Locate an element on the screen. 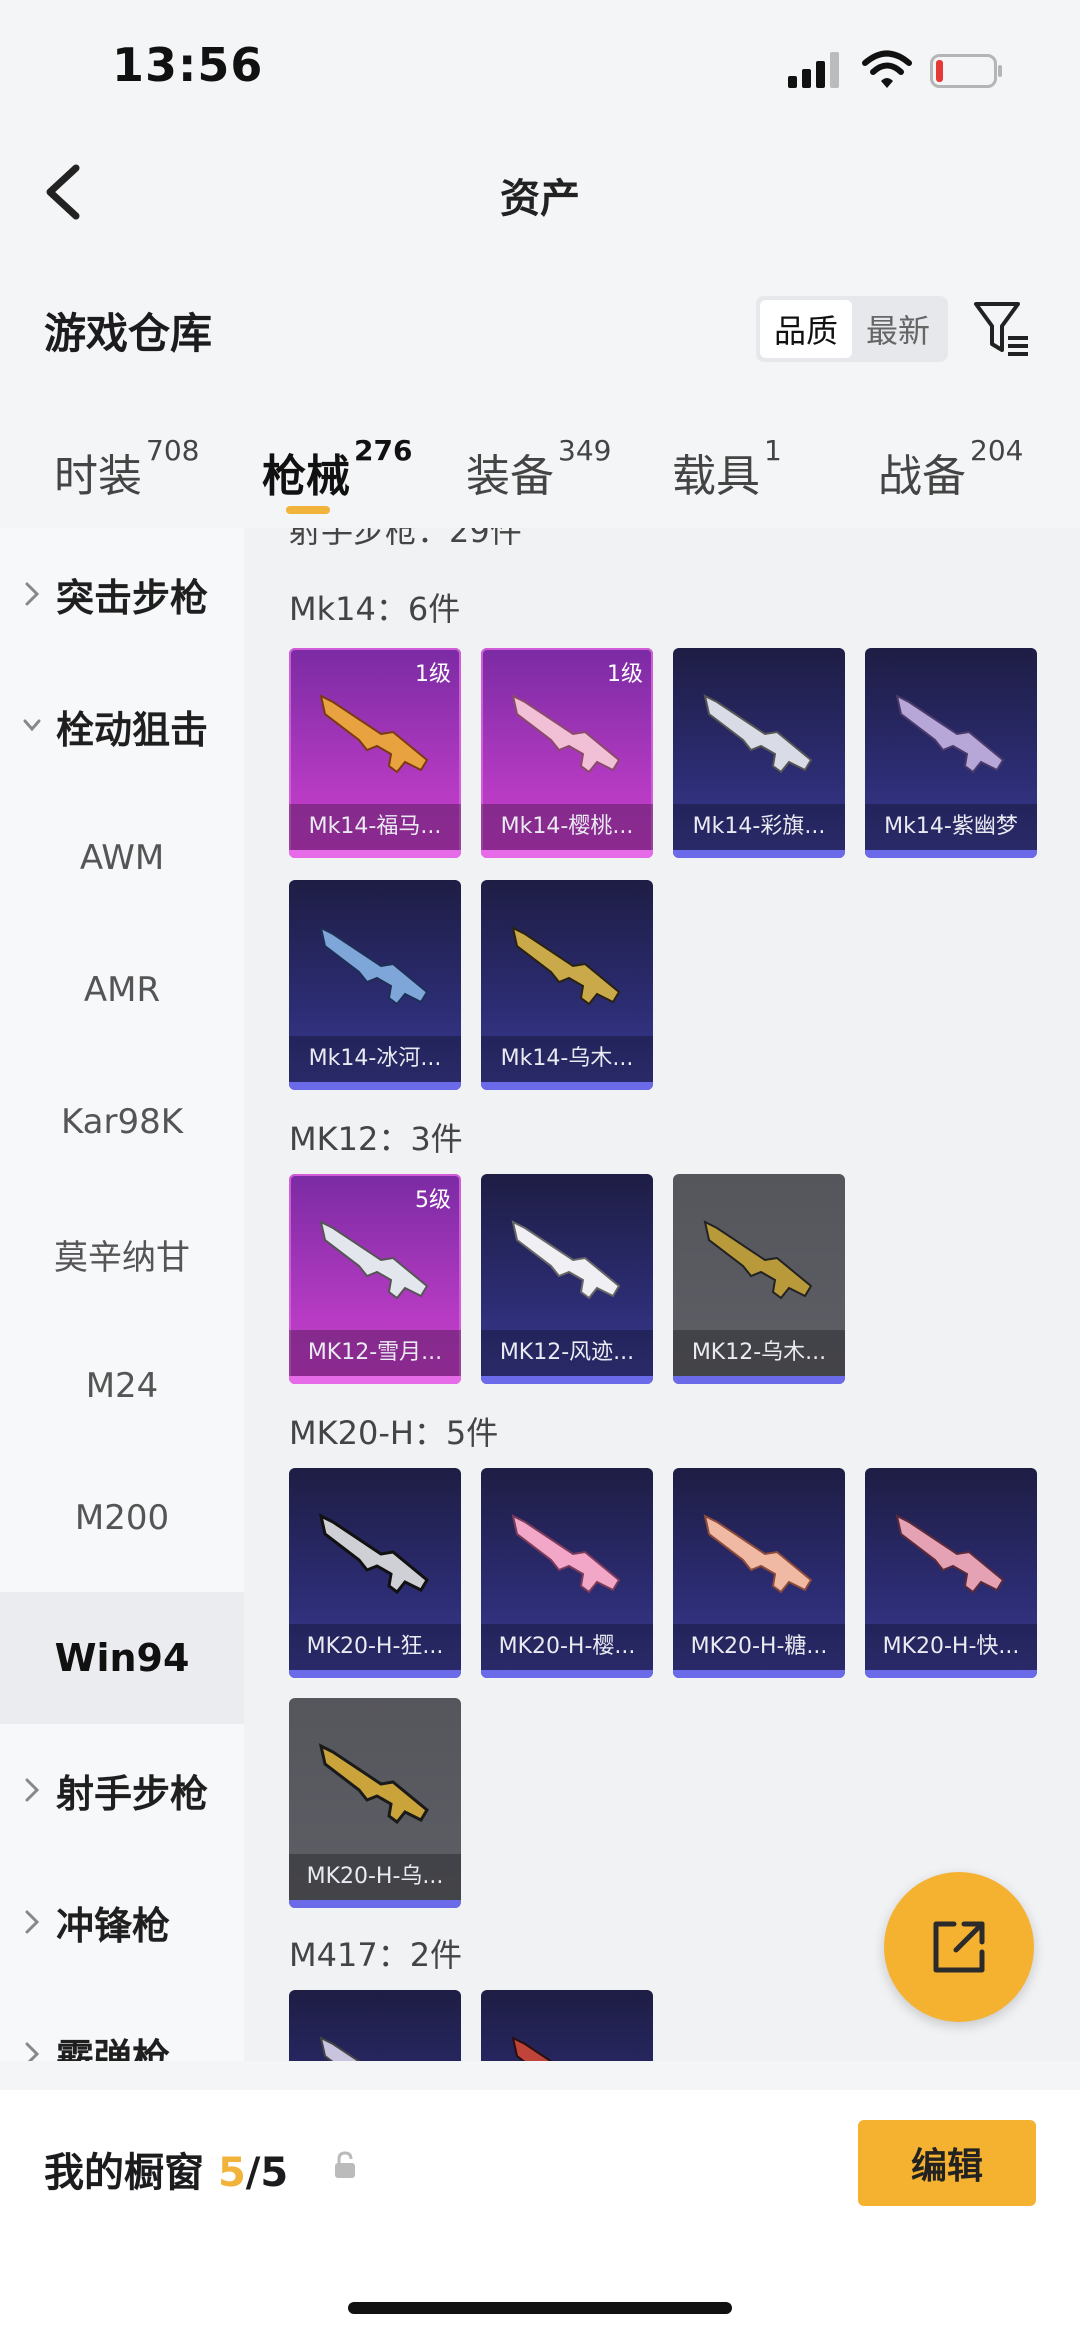 The width and height of the screenshot is (1080, 2337). filter-icon is located at coordinates (1002, 329).